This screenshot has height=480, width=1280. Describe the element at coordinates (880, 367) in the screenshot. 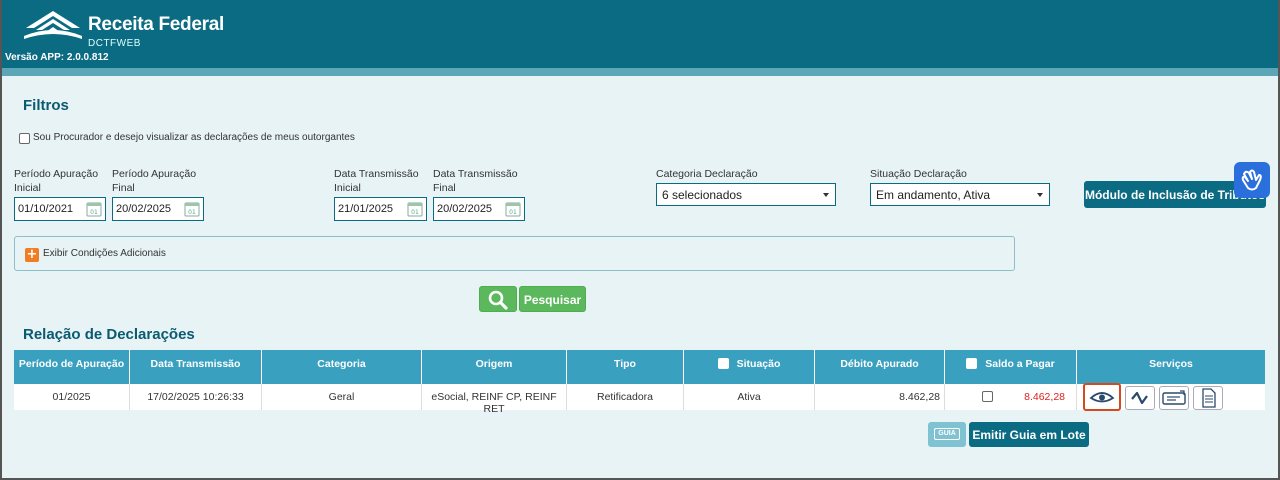

I see `col-debito: Débito Apurado` at that location.